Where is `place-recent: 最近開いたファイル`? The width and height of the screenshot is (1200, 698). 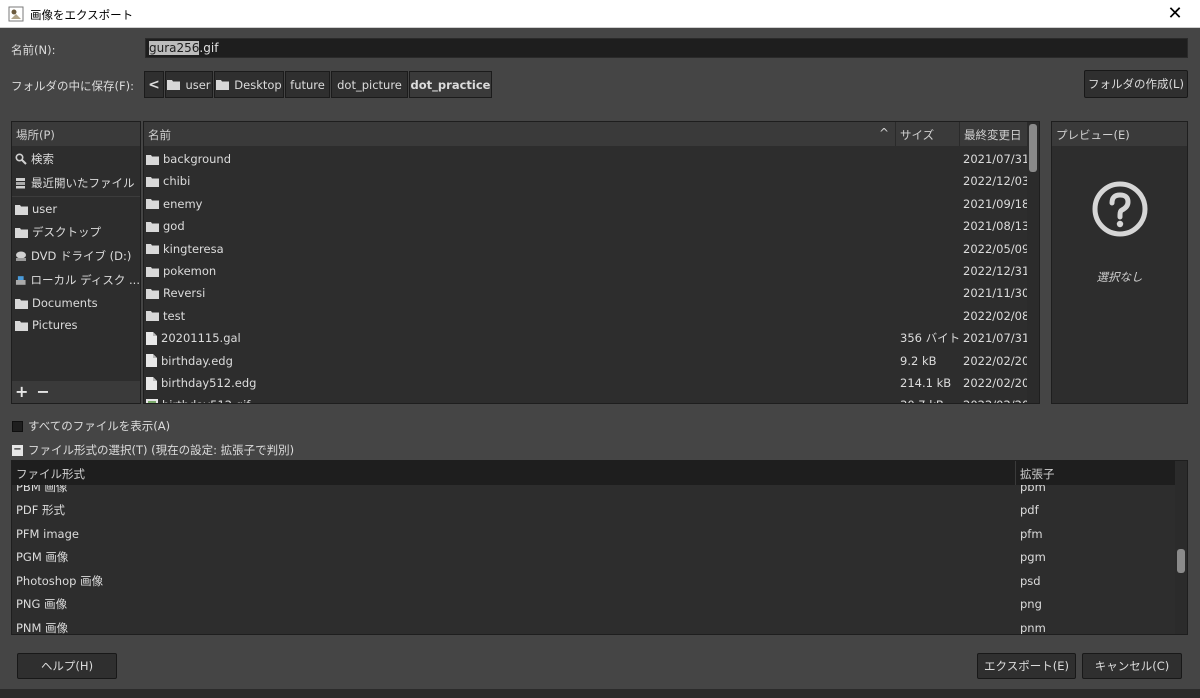 place-recent: 最近開いたファイル is located at coordinates (76, 183).